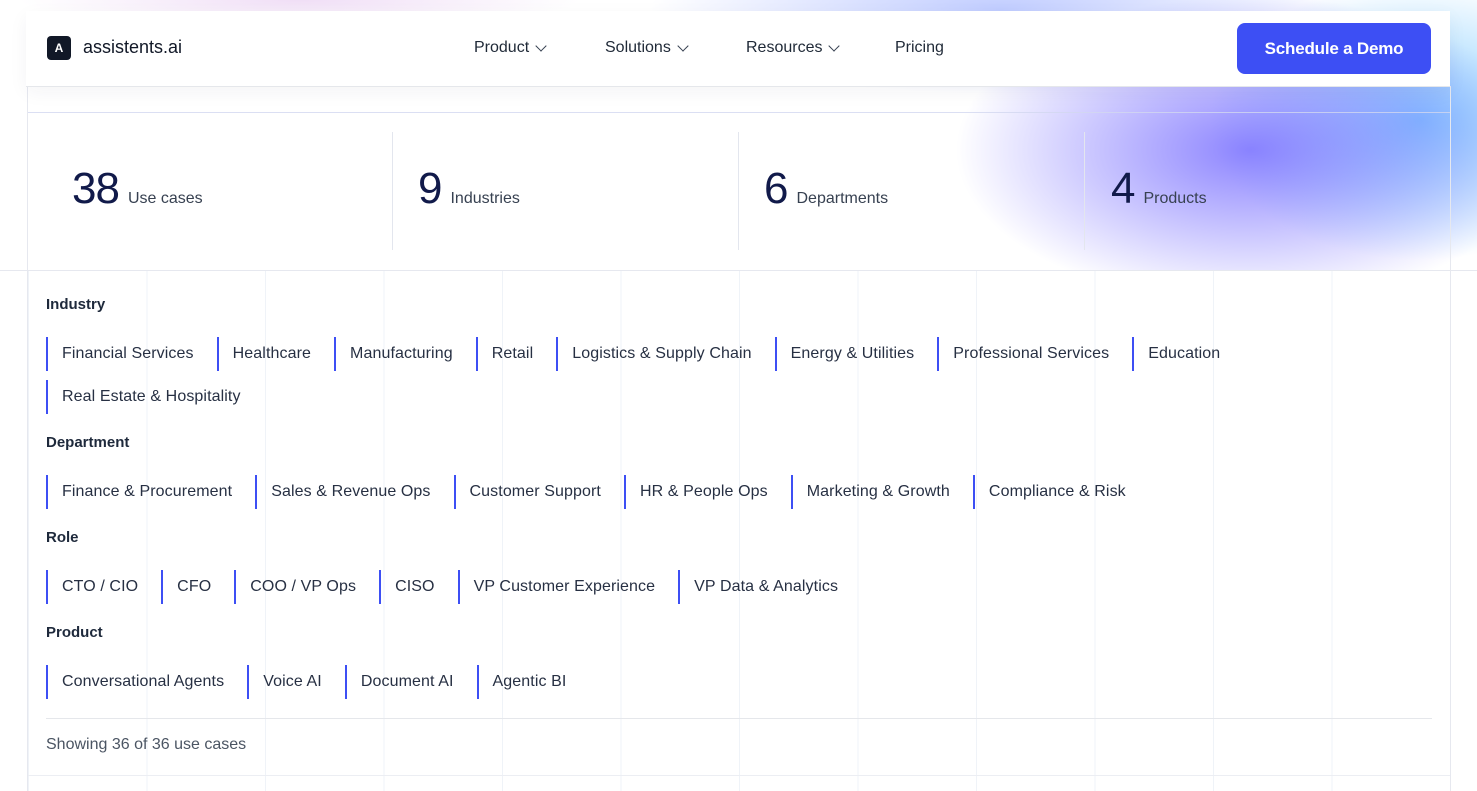  I want to click on filter-chip-industry: Education, so click(1187, 354).